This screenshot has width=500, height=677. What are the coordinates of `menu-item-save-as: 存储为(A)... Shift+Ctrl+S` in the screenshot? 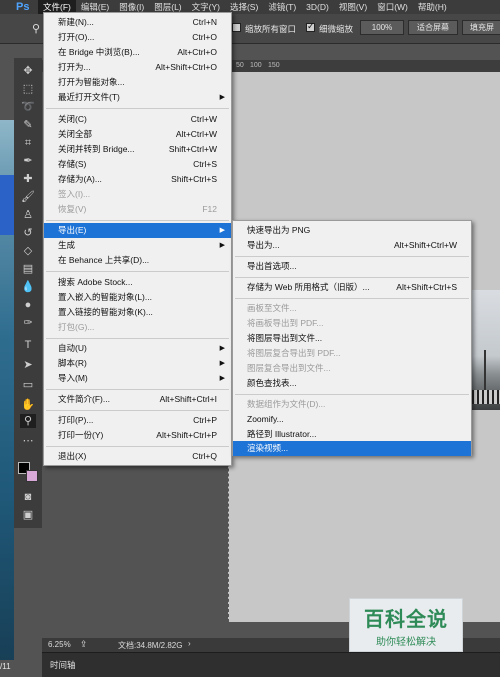 It's located at (137, 179).